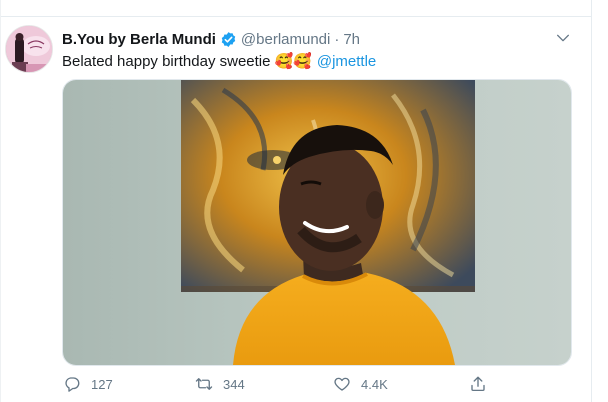 This screenshot has width=608, height=402. Describe the element at coordinates (563, 38) in the screenshot. I see `chevron-down-icon` at that location.